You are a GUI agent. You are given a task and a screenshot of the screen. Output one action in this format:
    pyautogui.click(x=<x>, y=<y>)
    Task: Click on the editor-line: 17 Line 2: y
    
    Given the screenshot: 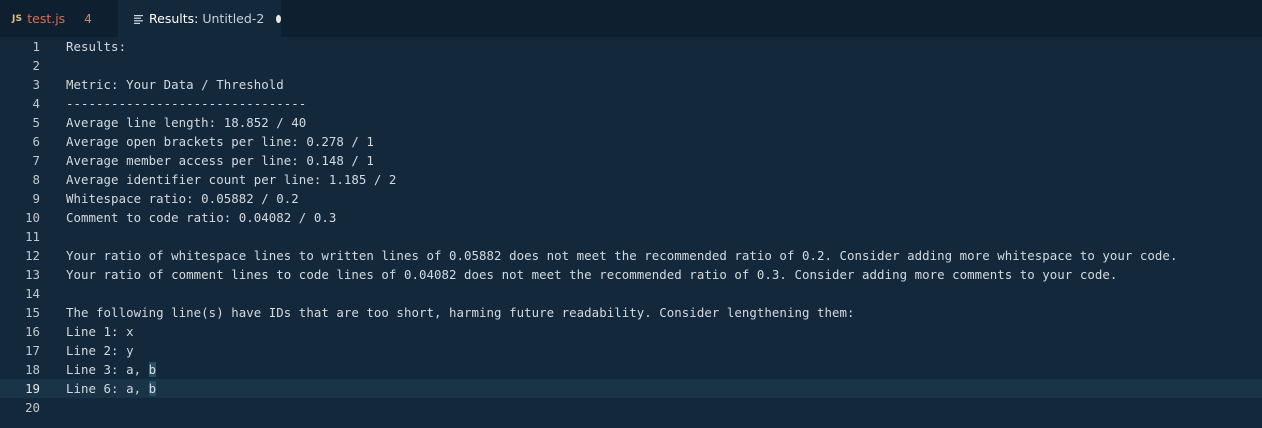 What is the action you would take?
    pyautogui.click(x=631, y=350)
    